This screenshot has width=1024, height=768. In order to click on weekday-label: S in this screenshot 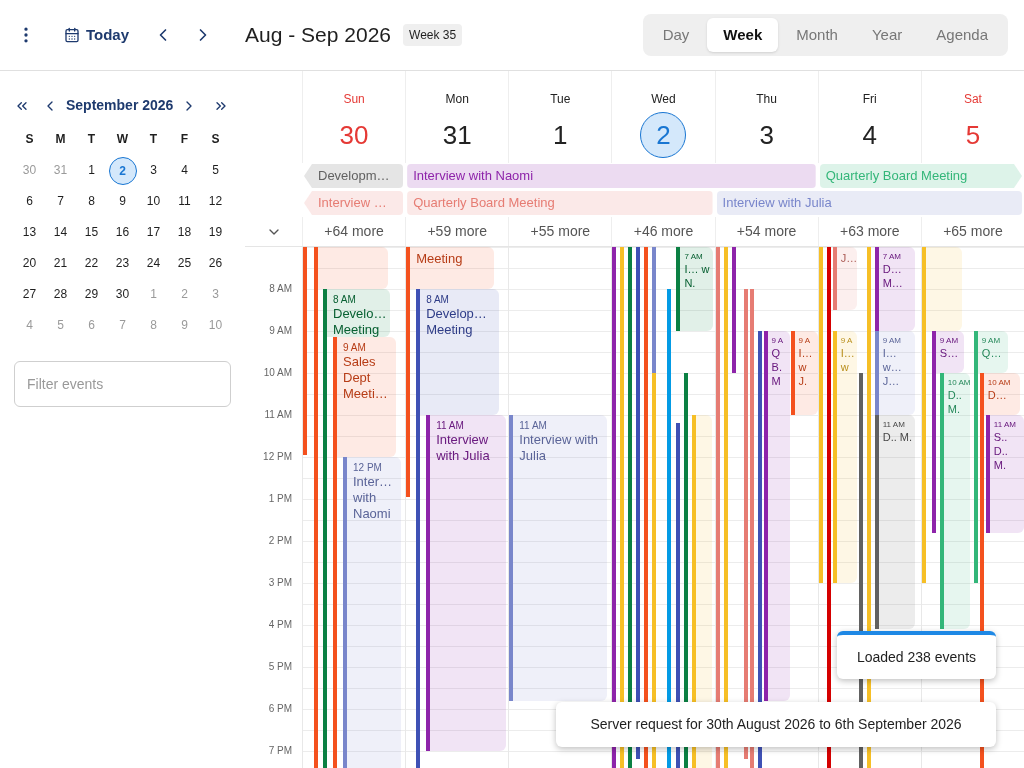, I will do `click(29, 139)`.